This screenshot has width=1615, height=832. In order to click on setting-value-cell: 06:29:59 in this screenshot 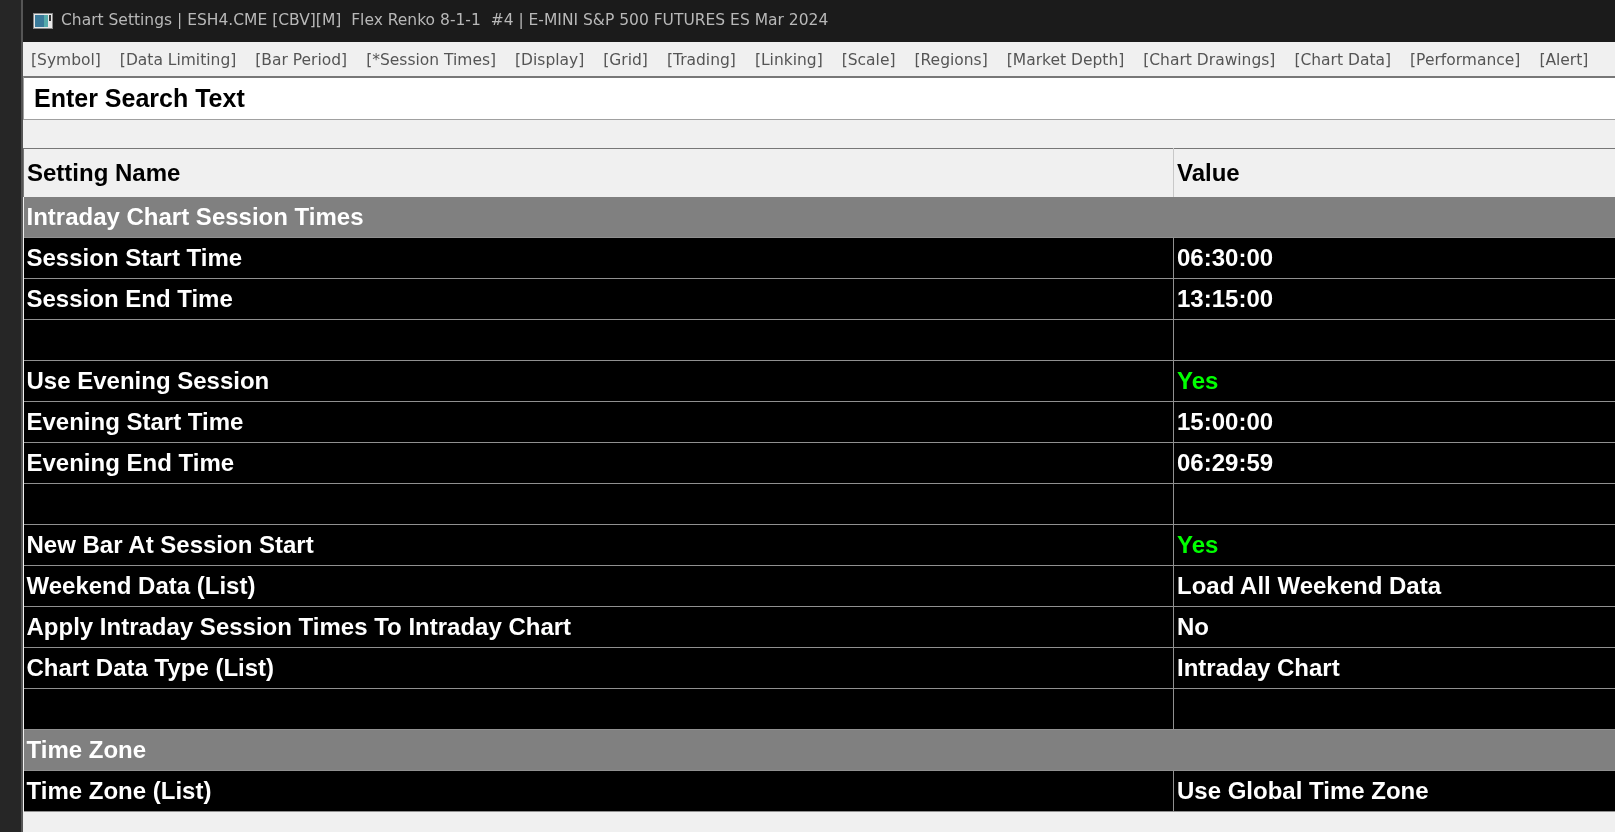, I will do `click(1394, 463)`.